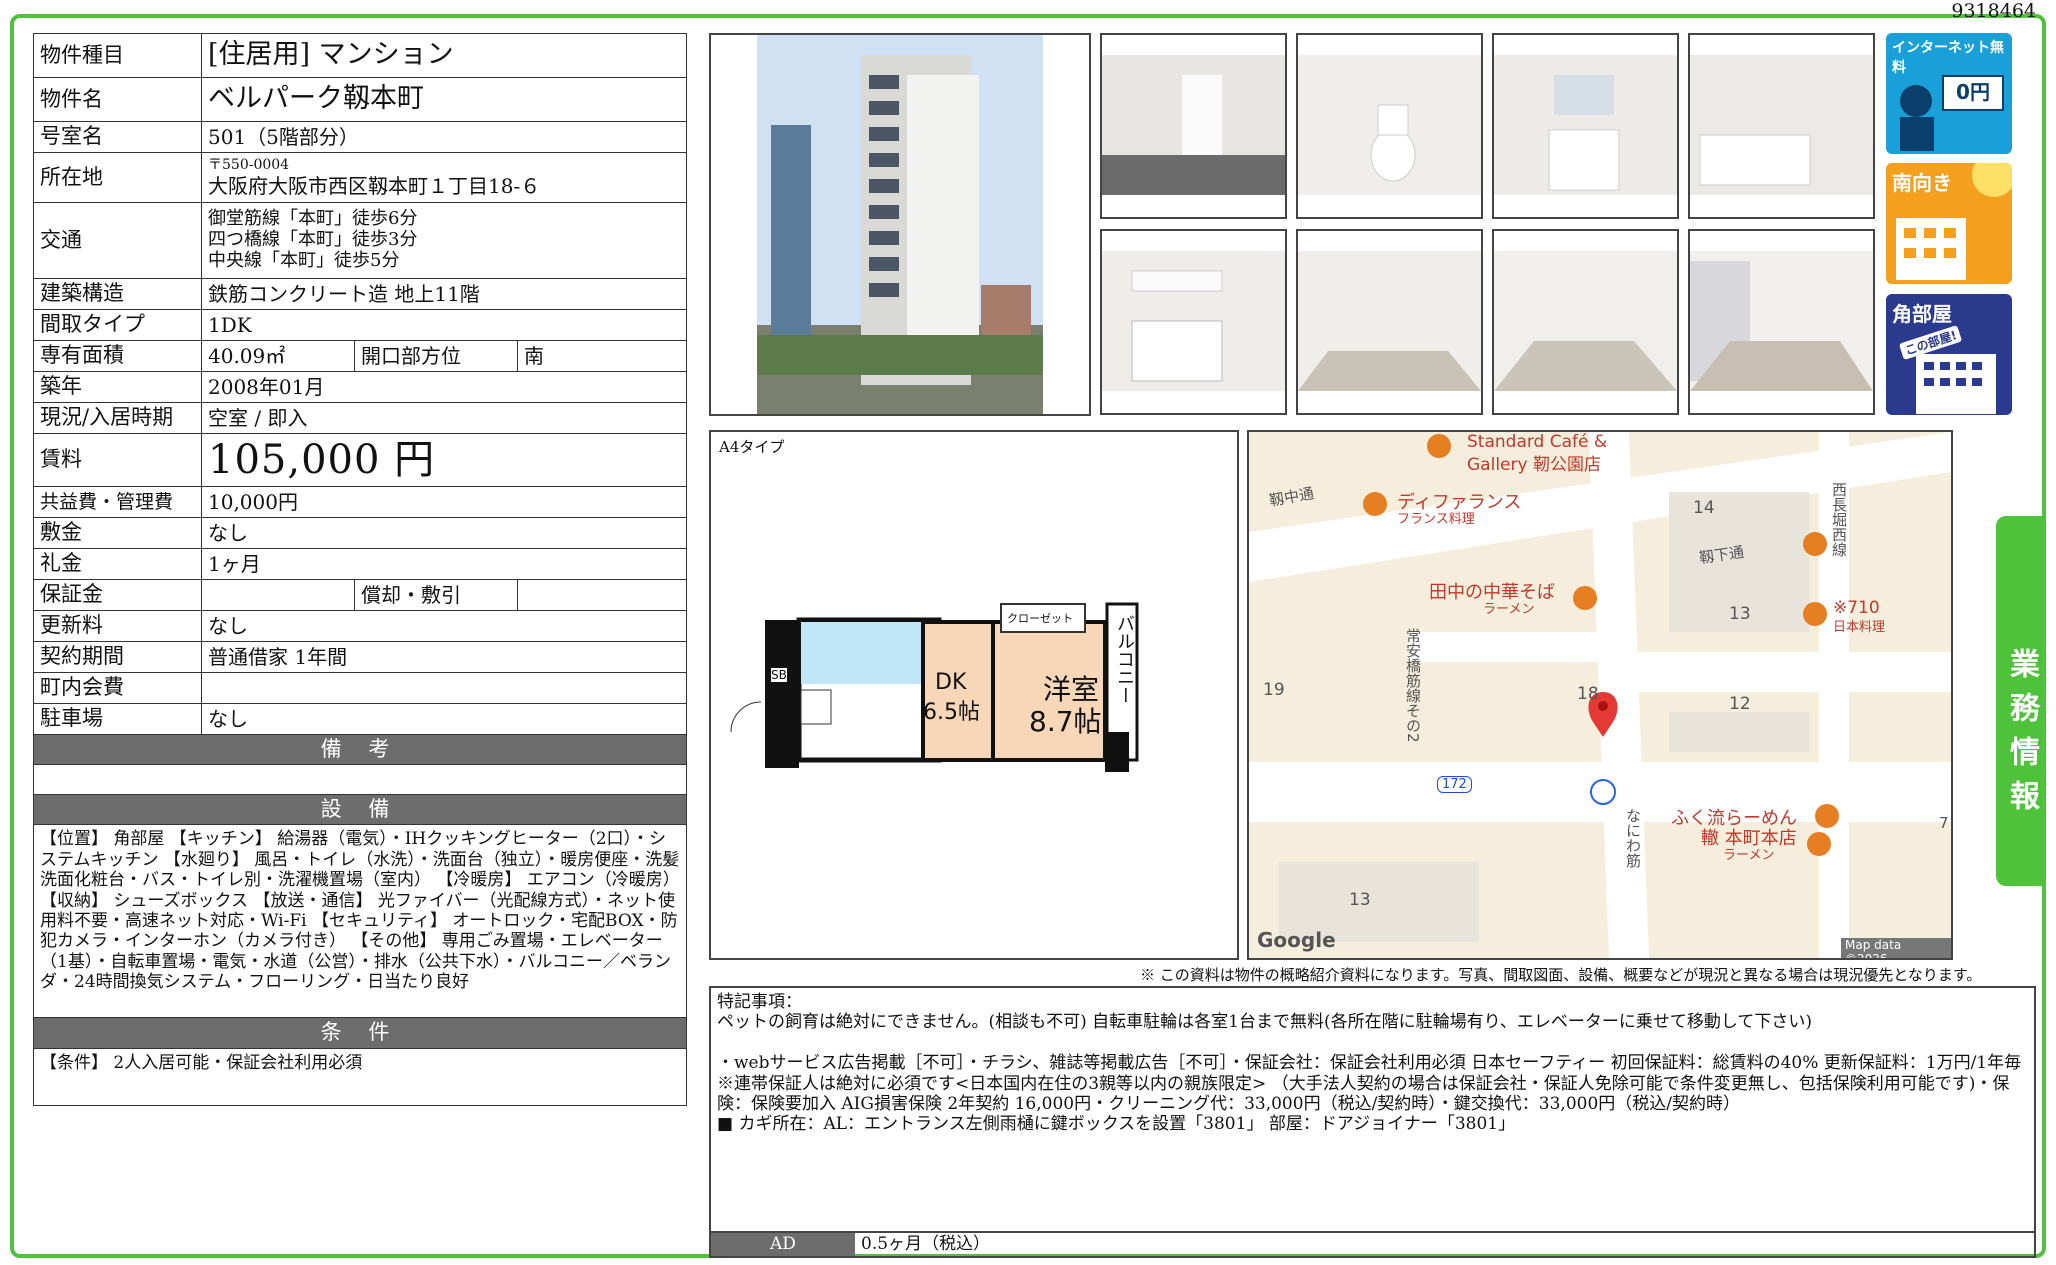 The width and height of the screenshot is (2056, 1265). I want to click on remarks-body, so click(360, 780).